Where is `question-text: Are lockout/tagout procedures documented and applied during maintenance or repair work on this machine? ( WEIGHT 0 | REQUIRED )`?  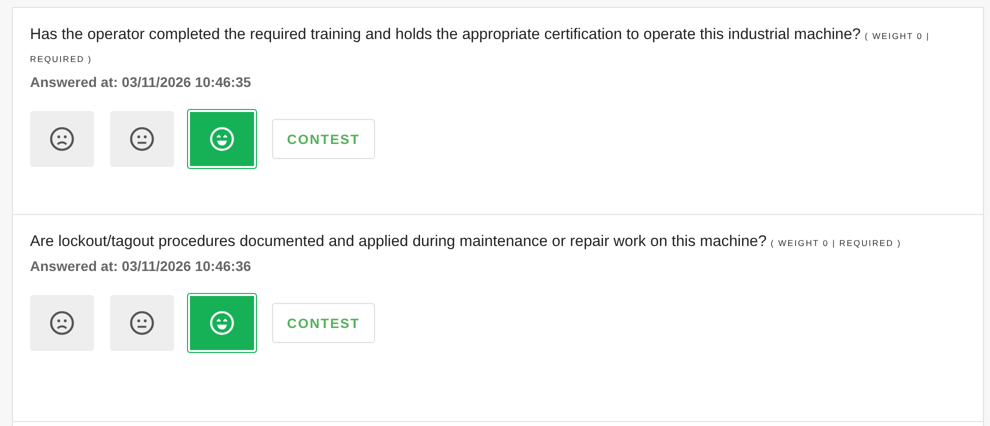
question-text: Are lockout/tagout procedures documented and applied during maintenance or repair work on this machine? ( WEIGHT 0 | REQUIRED ) is located at coordinates (466, 242).